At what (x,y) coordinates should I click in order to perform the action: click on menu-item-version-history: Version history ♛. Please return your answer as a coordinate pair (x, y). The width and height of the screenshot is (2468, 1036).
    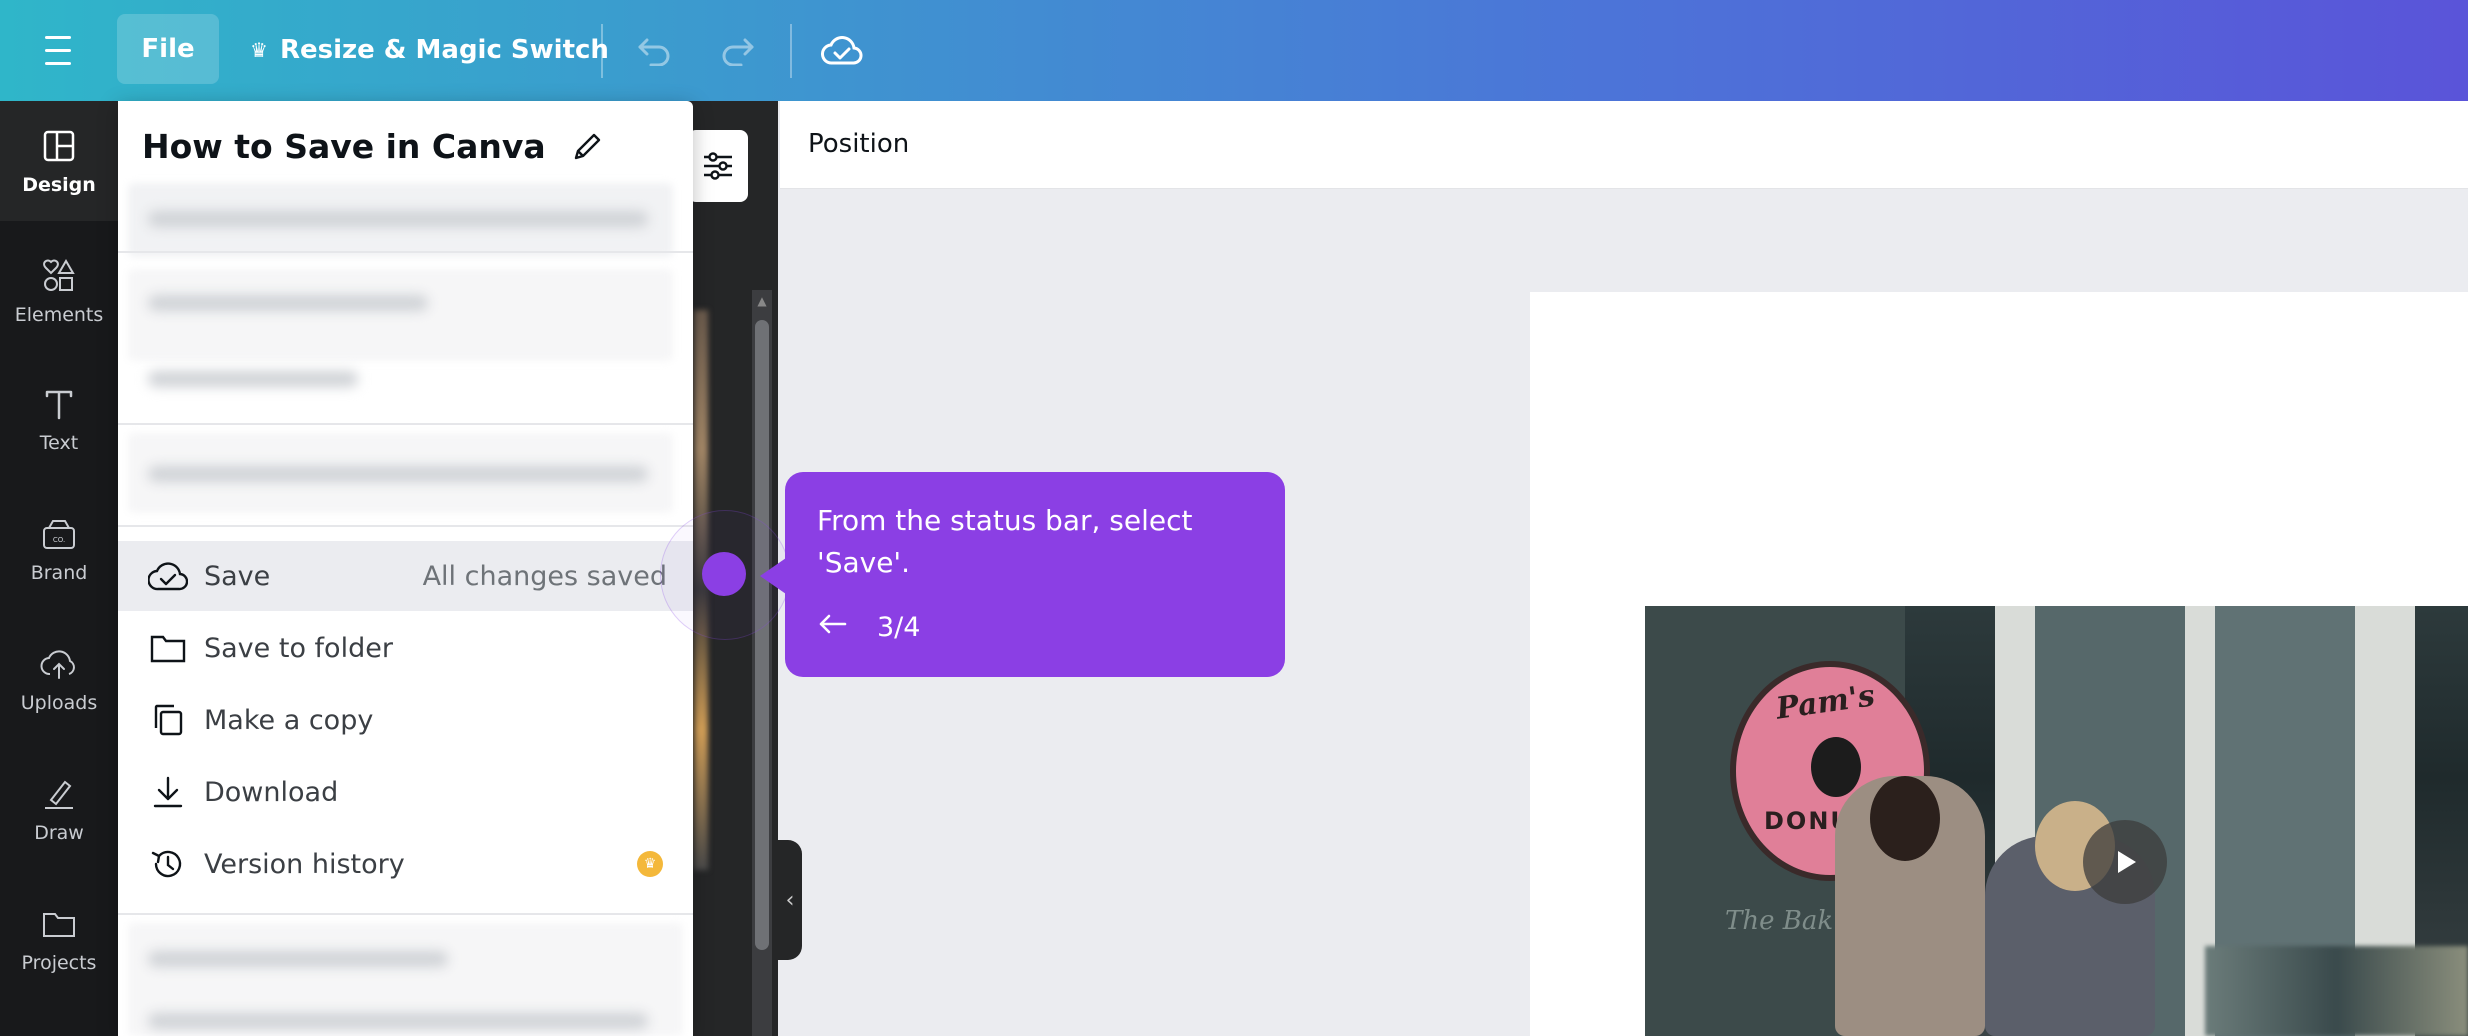
    Looking at the image, I should click on (405, 864).